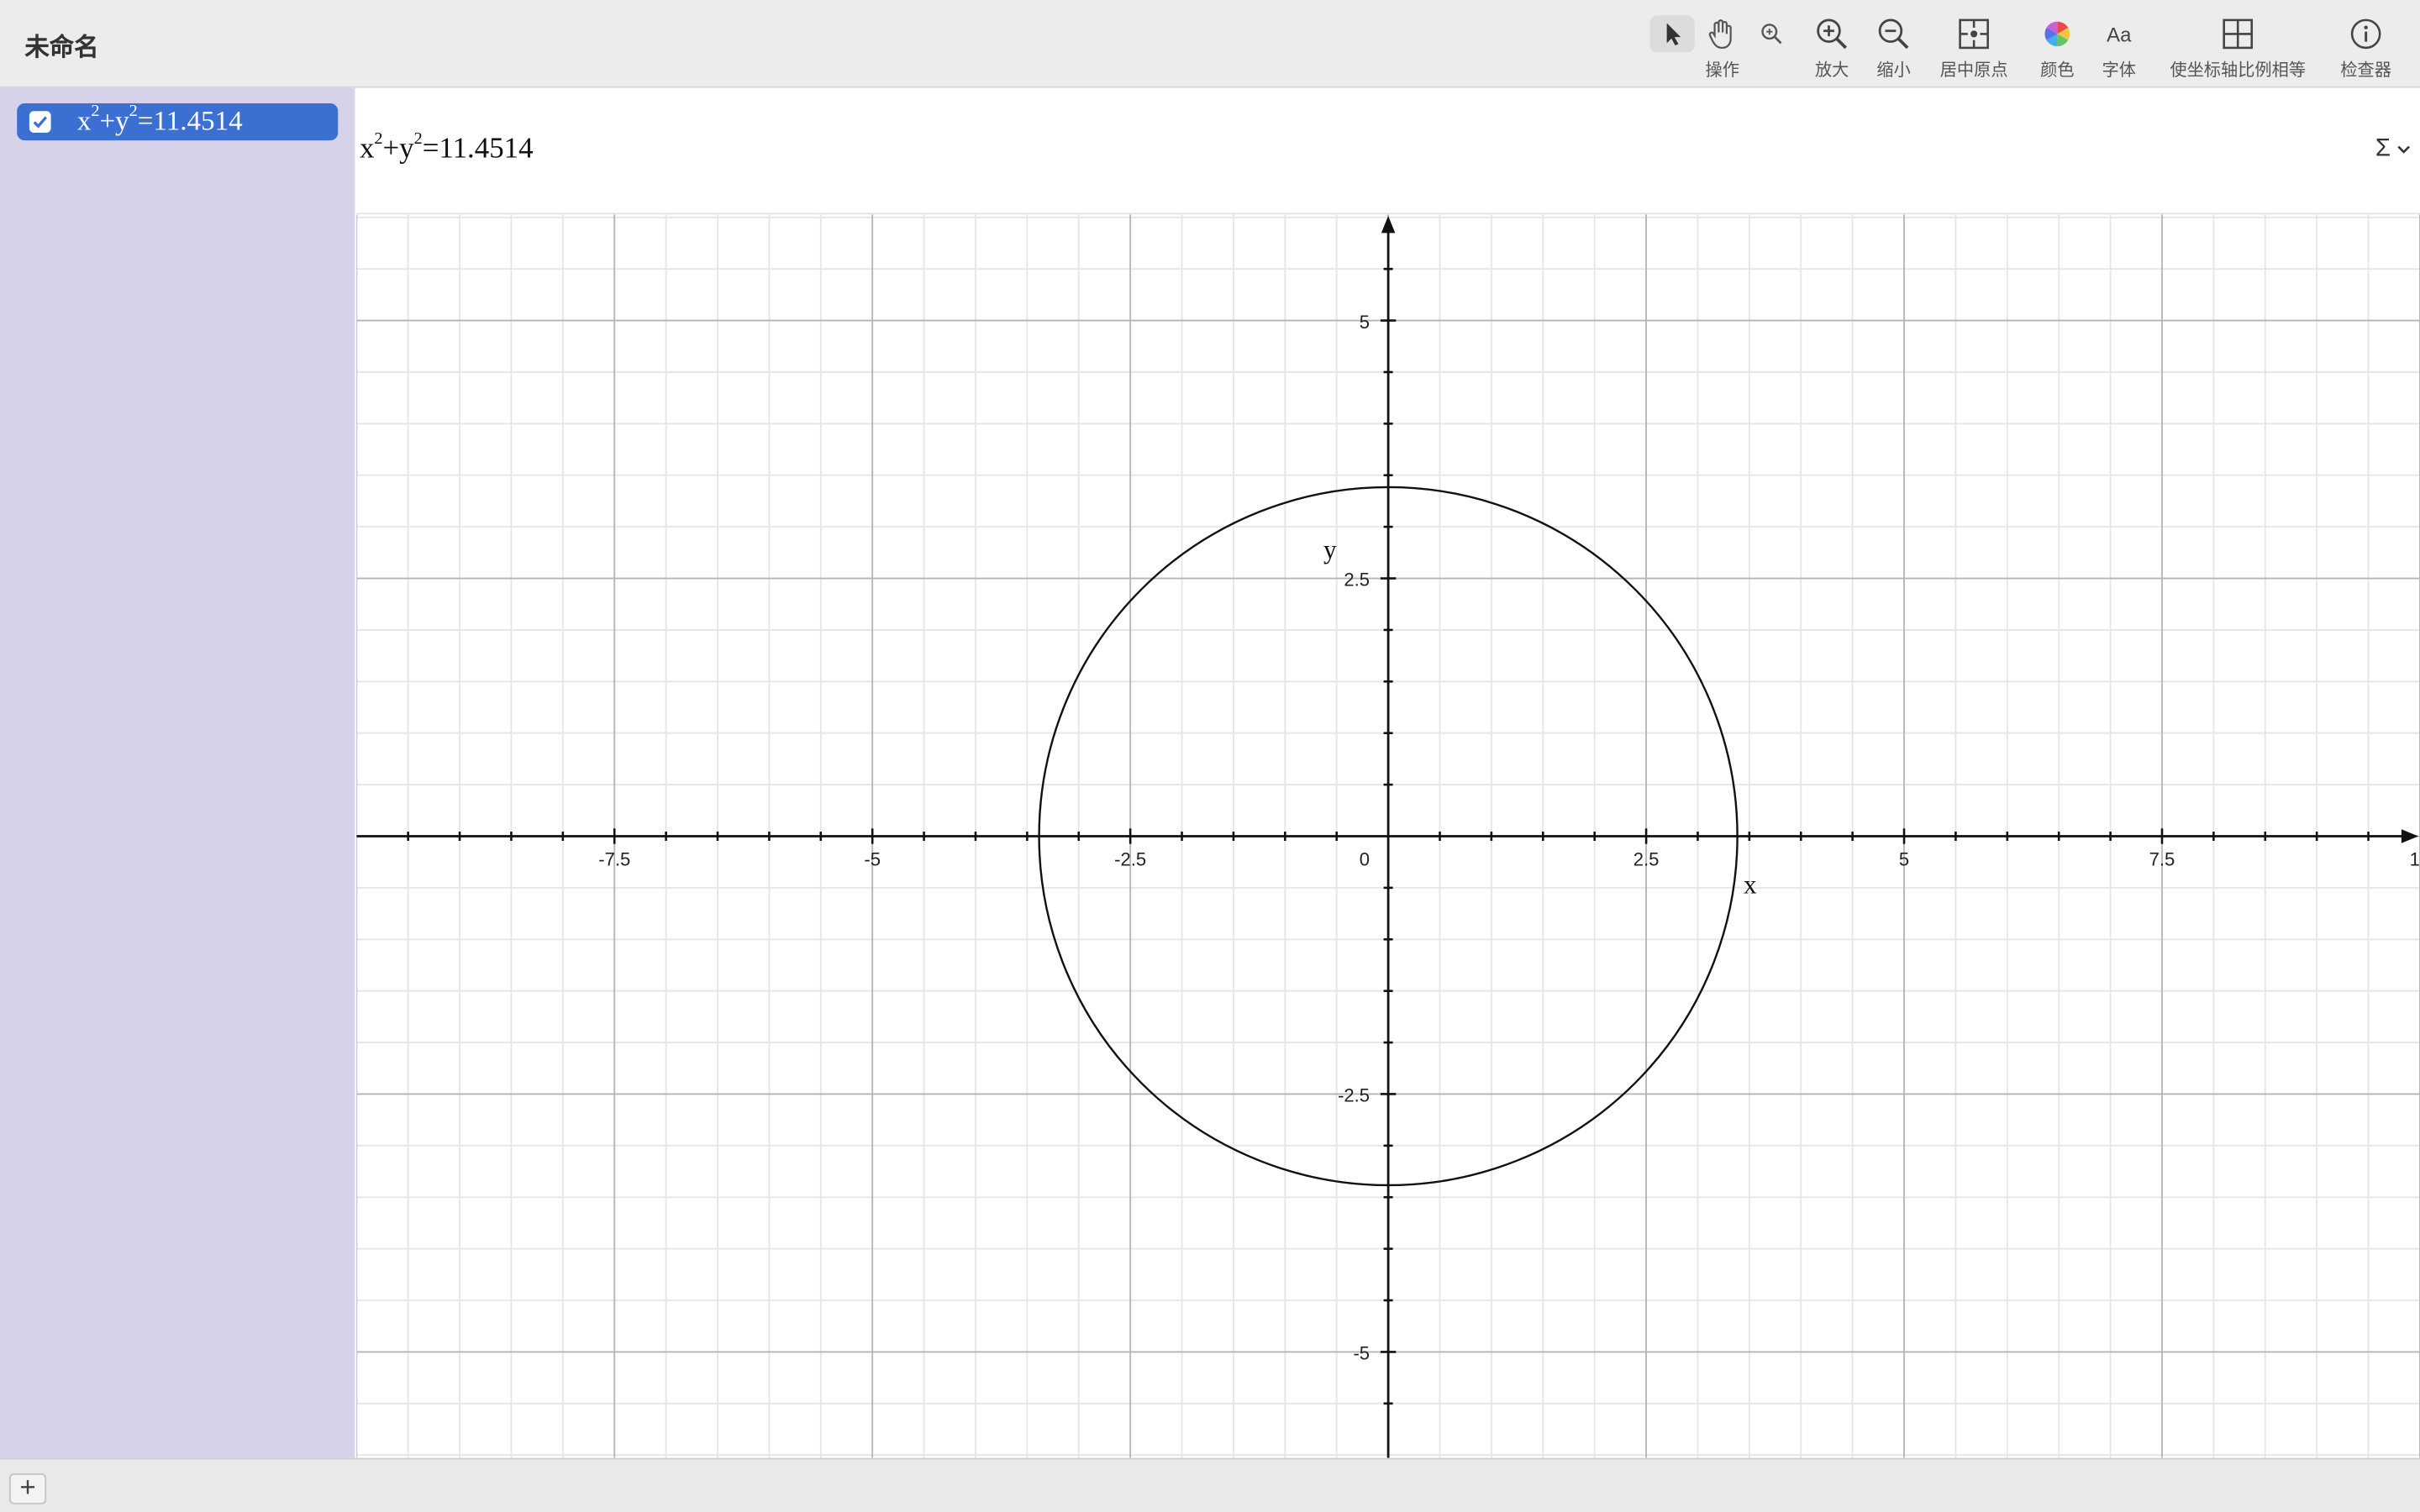  I want to click on visibility-checkbox, so click(40, 122).